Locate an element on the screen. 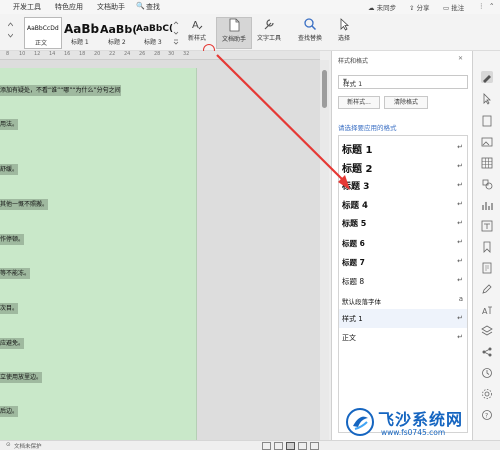 The height and width of the screenshot is (450, 500). watermark-logo-icon is located at coordinates (360, 422).